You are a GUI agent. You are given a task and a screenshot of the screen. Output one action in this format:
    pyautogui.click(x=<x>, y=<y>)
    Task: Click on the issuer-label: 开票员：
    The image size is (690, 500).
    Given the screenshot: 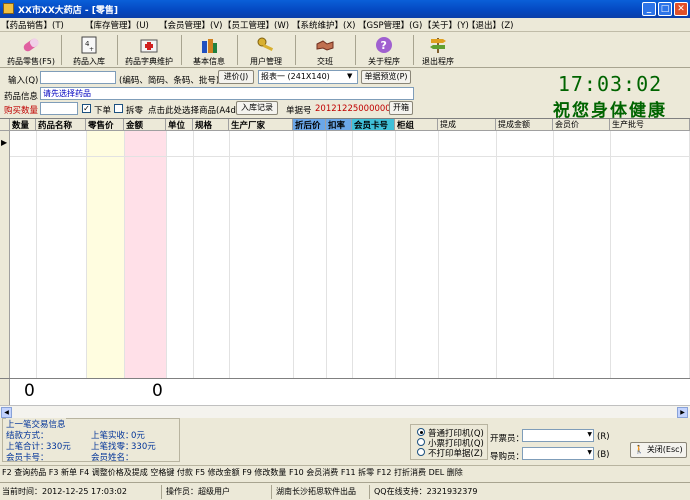 What is the action you would take?
    pyautogui.click(x=507, y=439)
    